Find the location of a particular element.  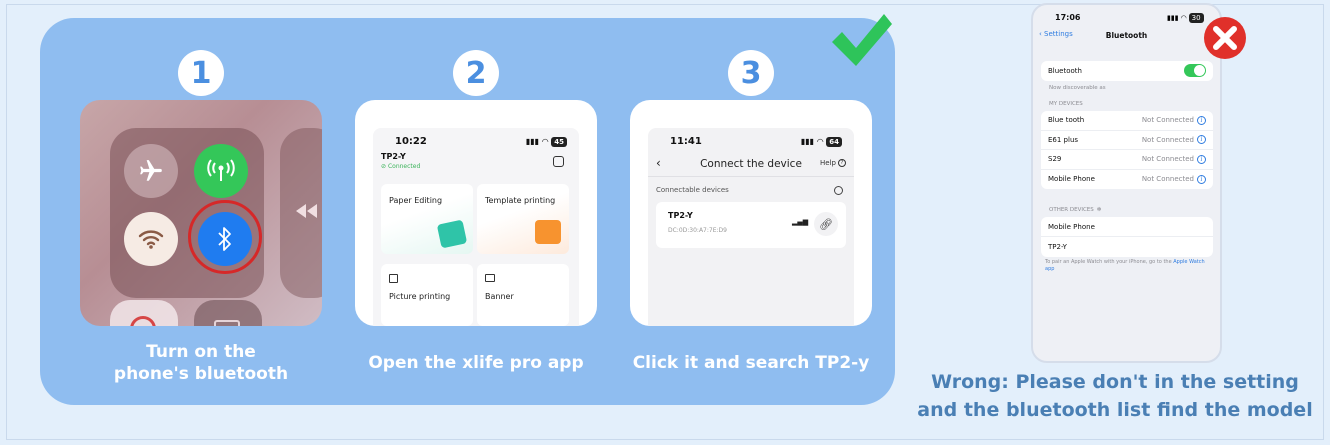

help-button: Help ? is located at coordinates (833, 163).